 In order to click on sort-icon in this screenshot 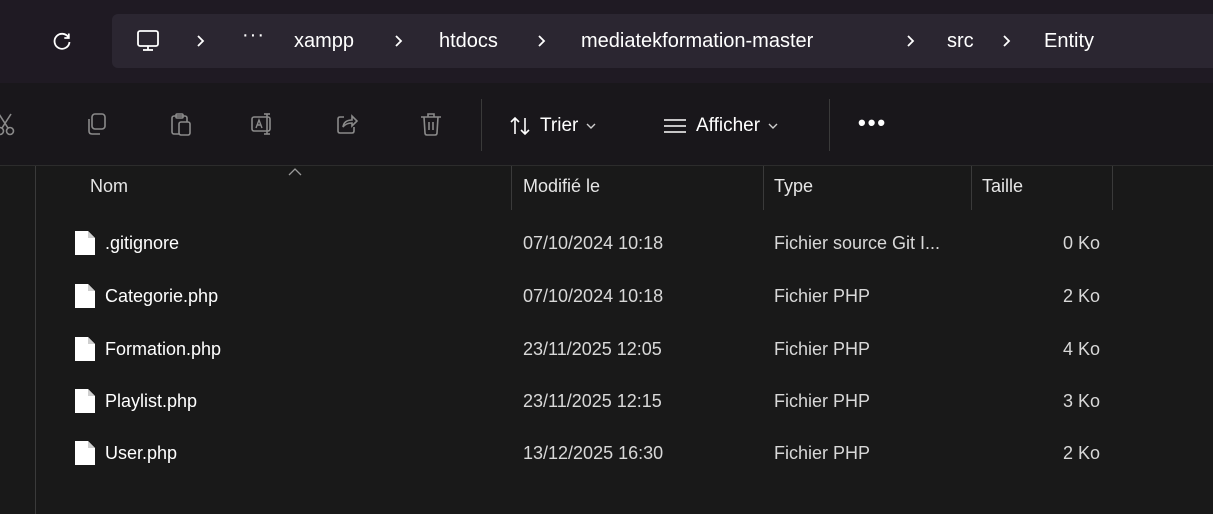, I will do `click(520, 126)`.